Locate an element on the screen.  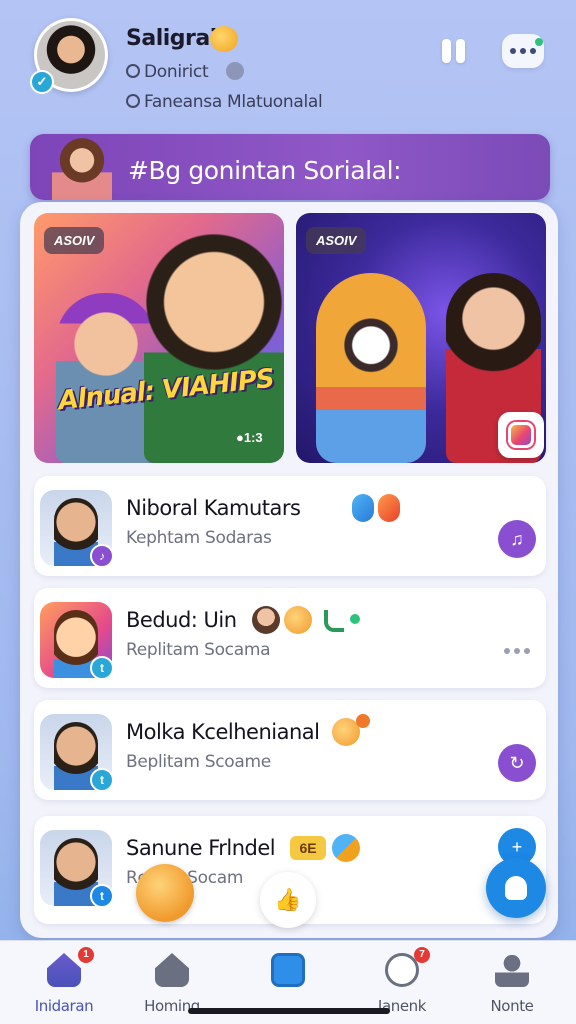
notification-badge: 7 is located at coordinates (422, 955).